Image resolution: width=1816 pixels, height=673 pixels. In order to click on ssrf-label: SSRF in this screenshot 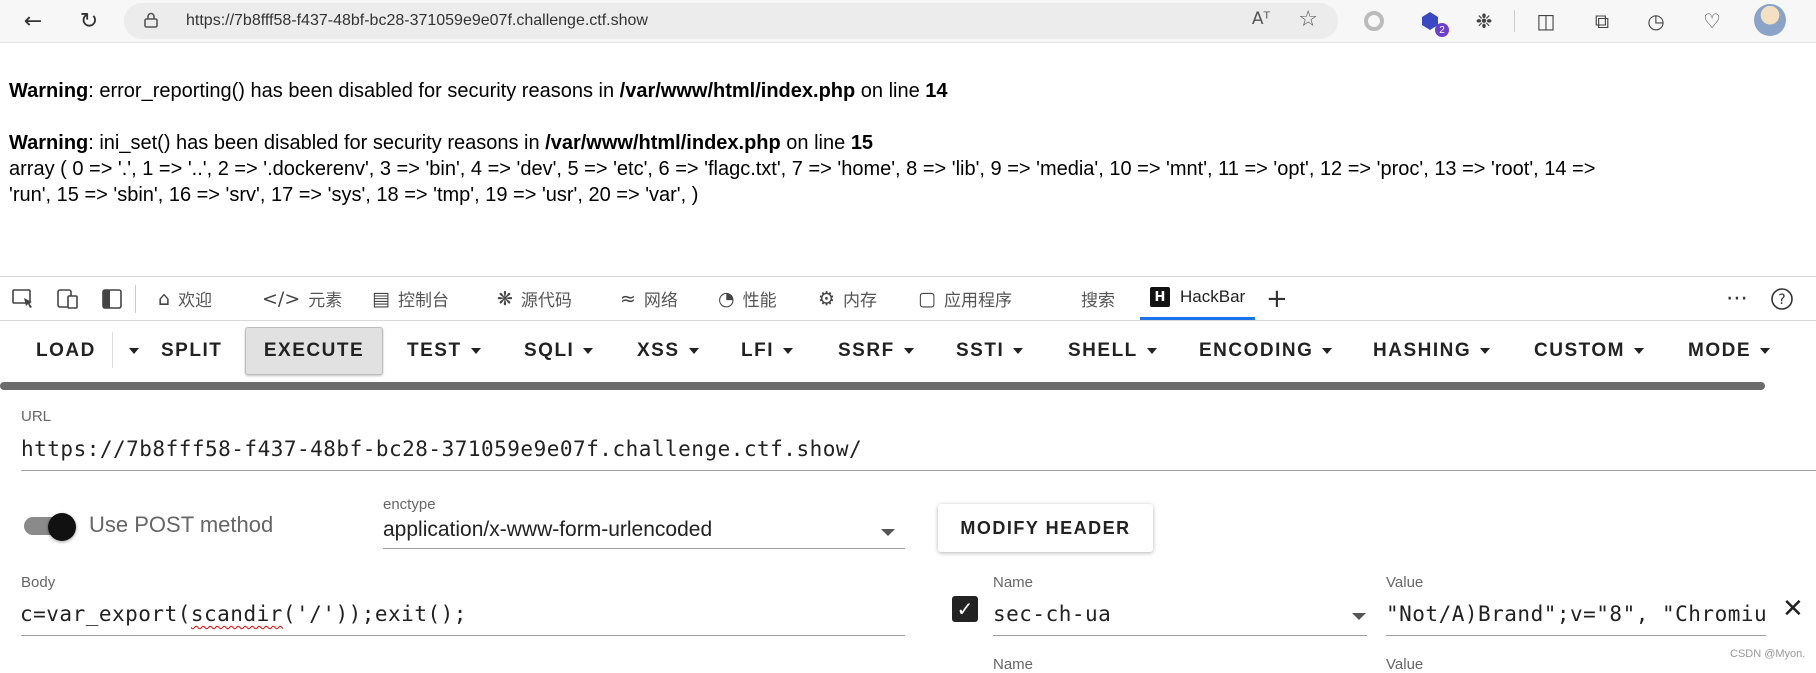, I will do `click(866, 350)`.